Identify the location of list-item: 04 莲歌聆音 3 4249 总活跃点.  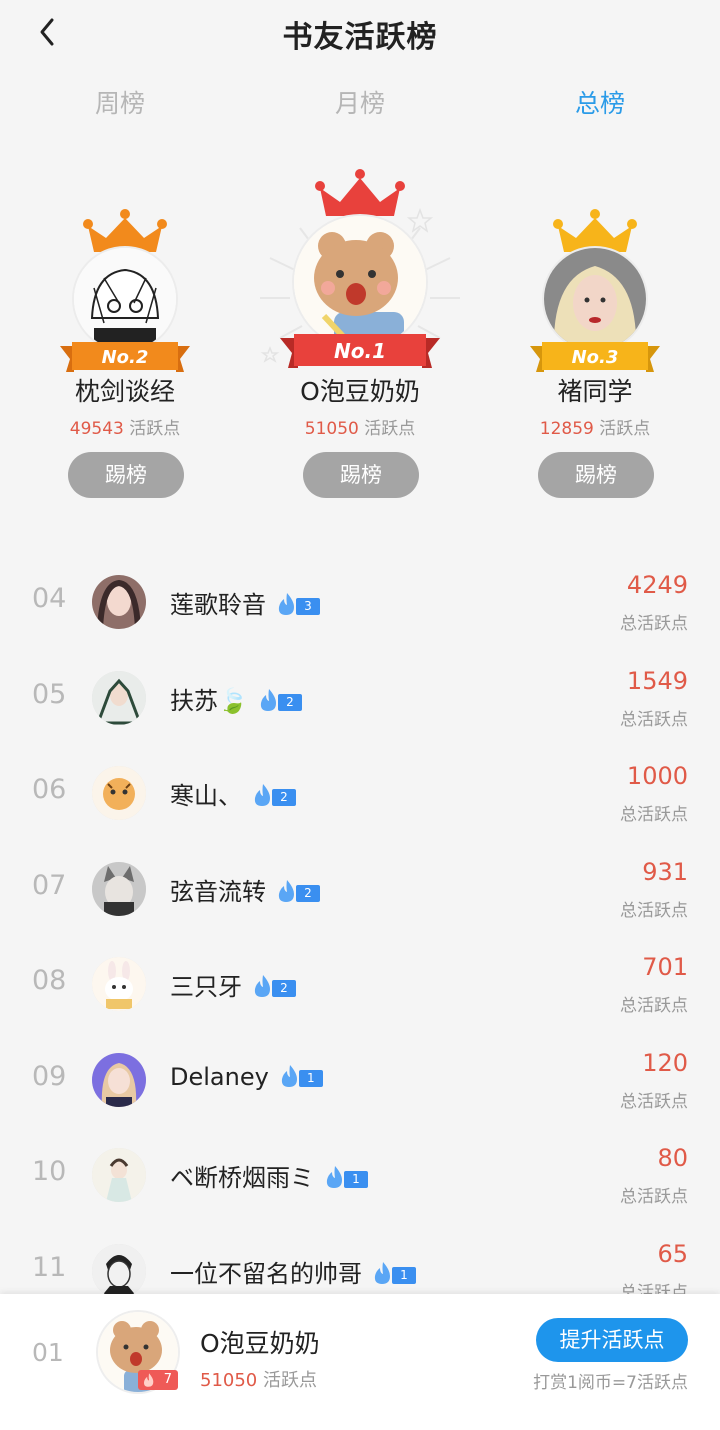
(360, 603).